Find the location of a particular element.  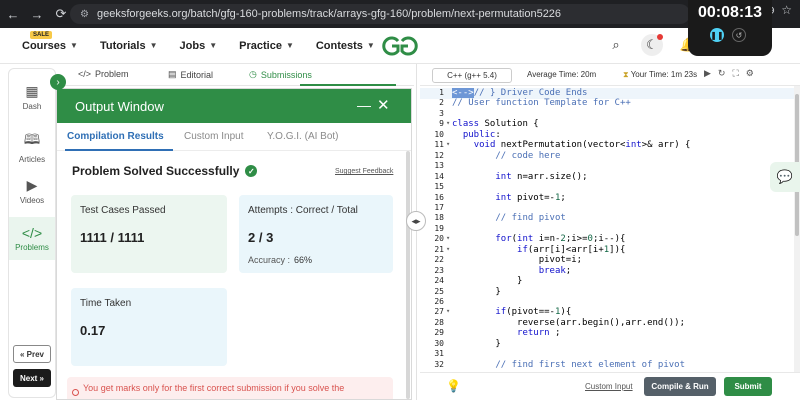

code-line: 13 is located at coordinates (607, 166).